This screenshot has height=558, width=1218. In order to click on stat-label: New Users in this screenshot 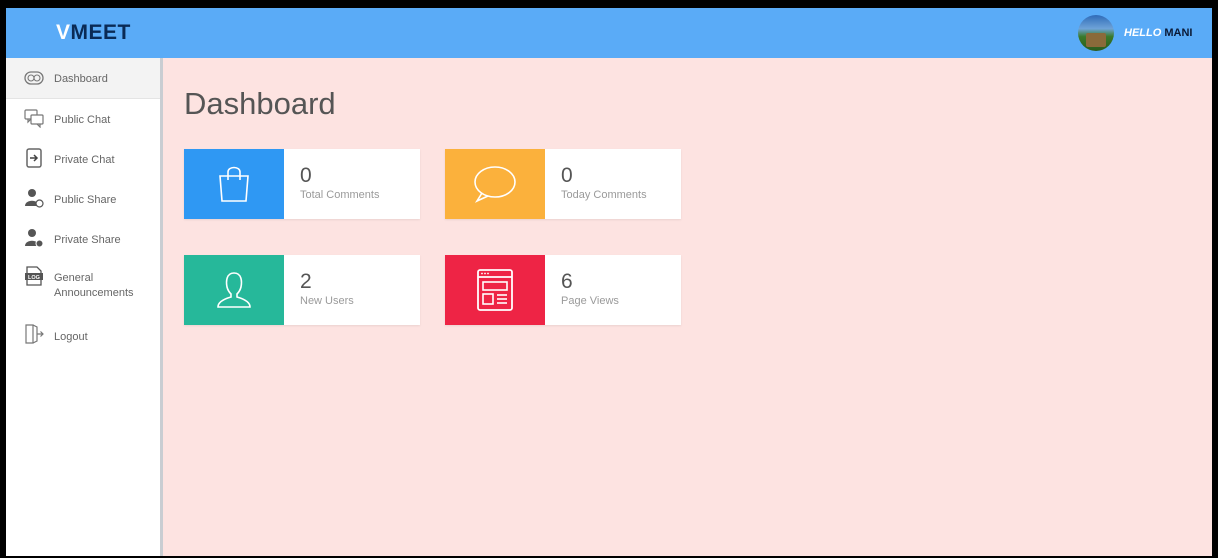, I will do `click(327, 301)`.